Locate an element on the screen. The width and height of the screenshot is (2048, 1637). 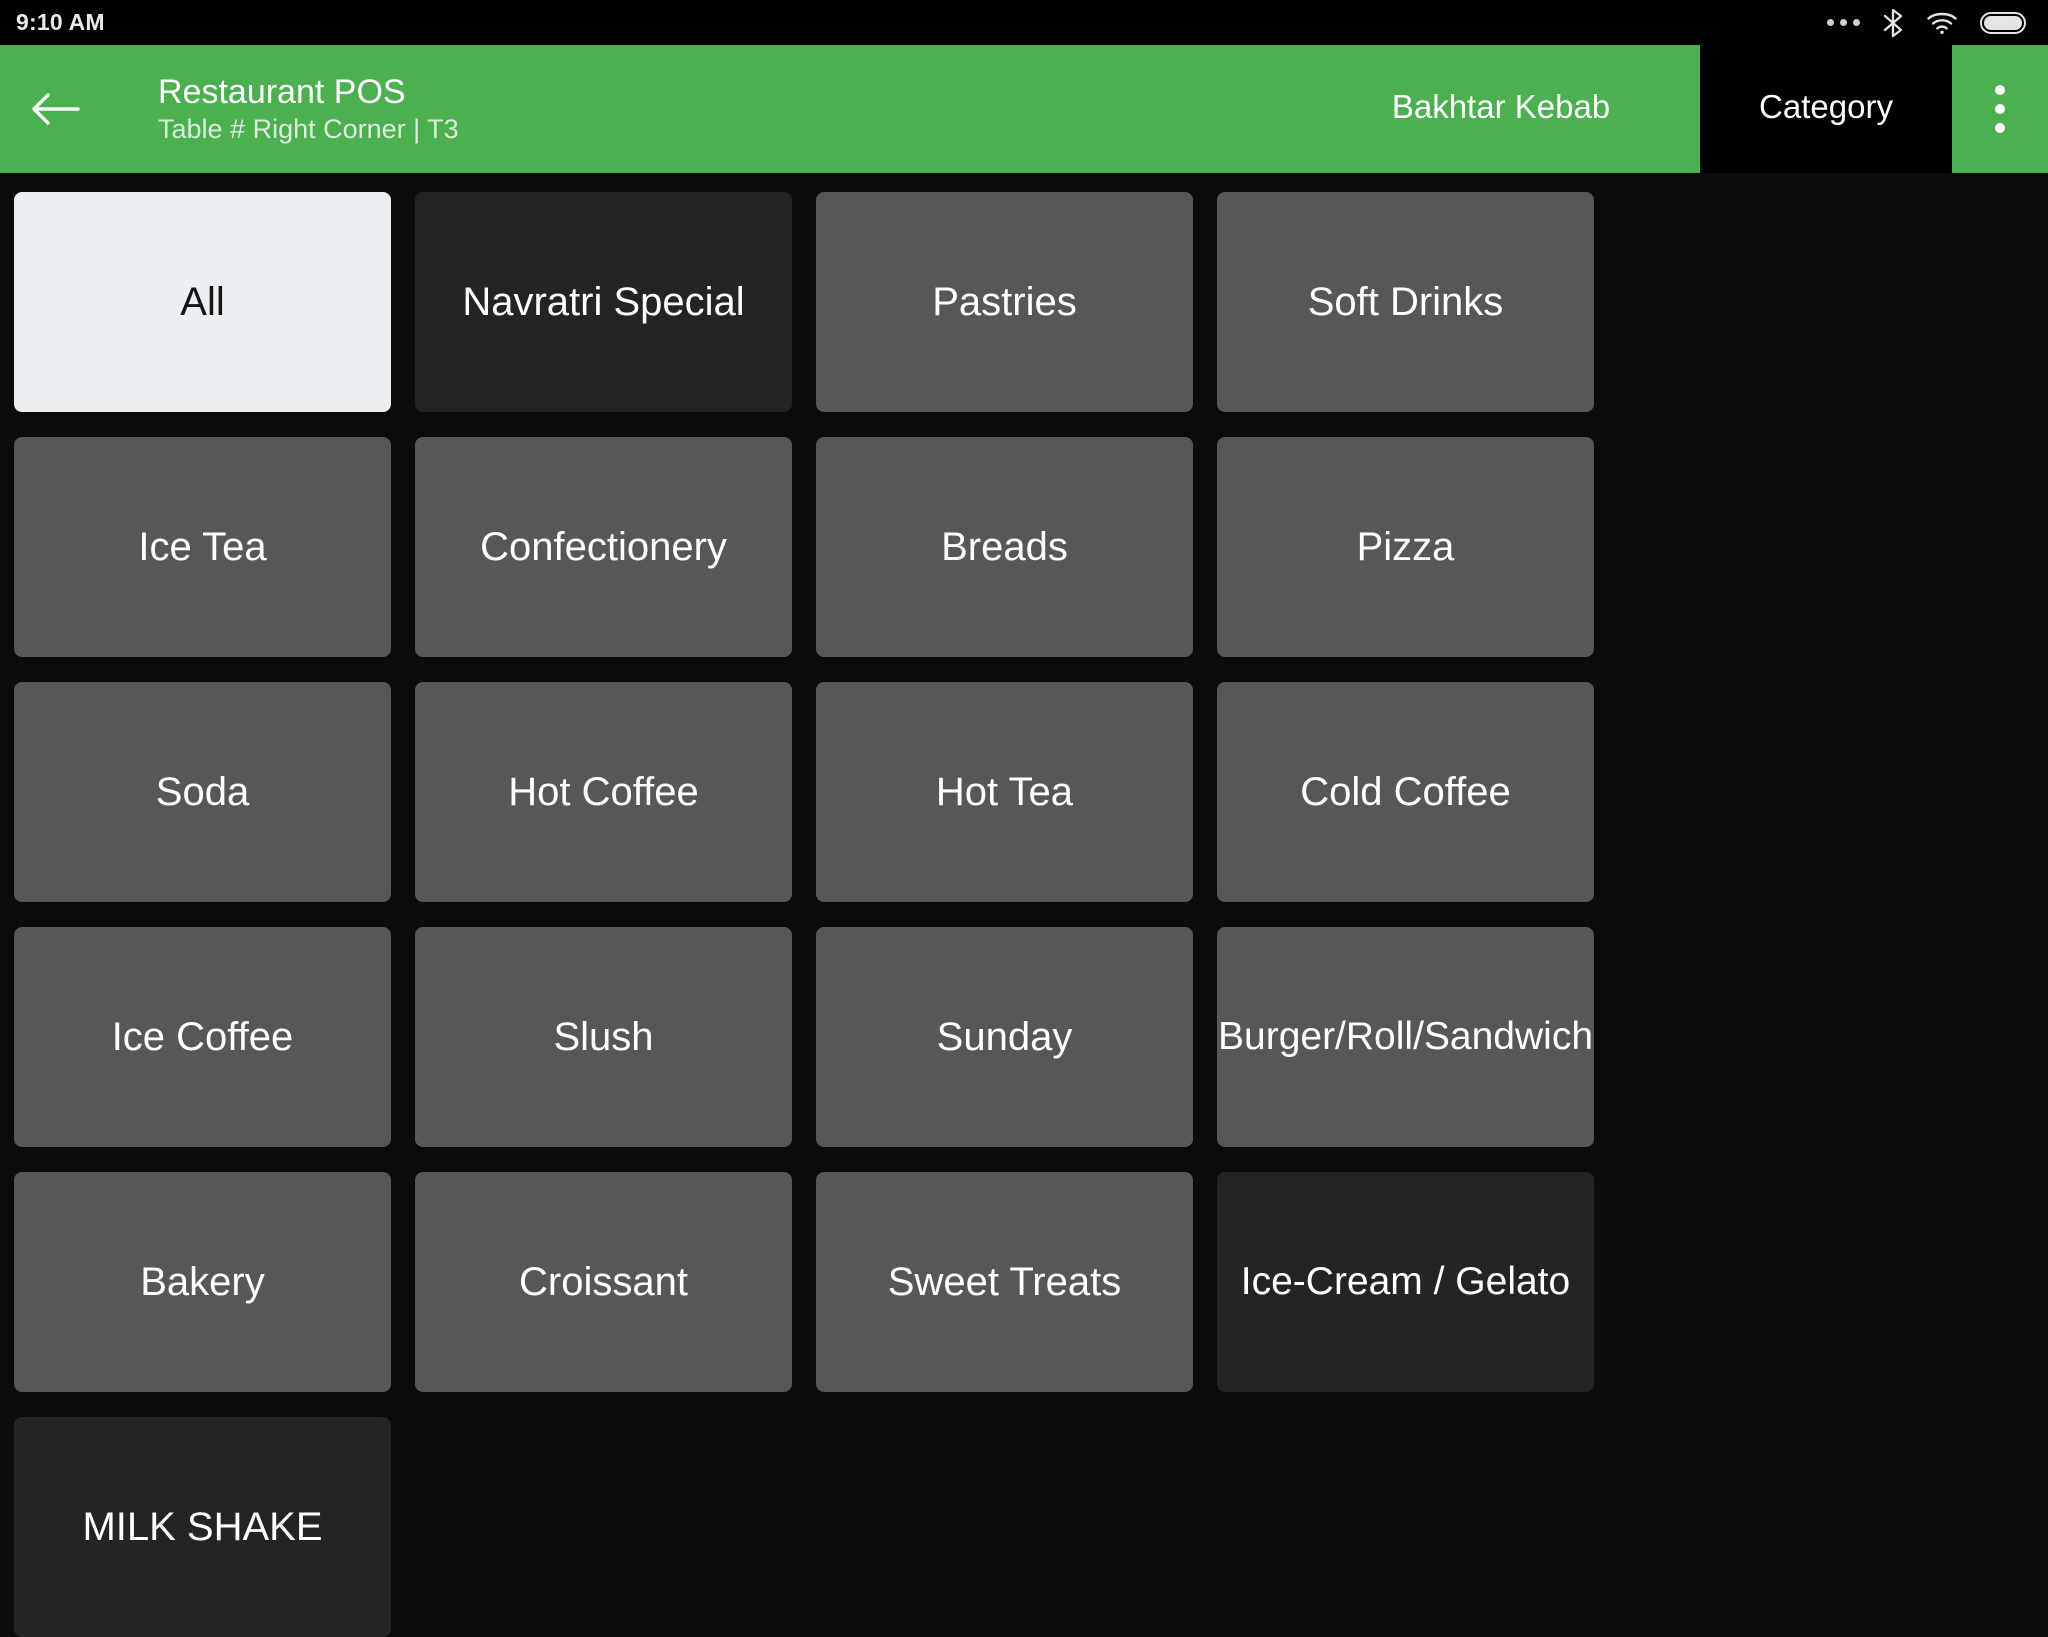
more-horizontal-icon is located at coordinates (1843, 22).